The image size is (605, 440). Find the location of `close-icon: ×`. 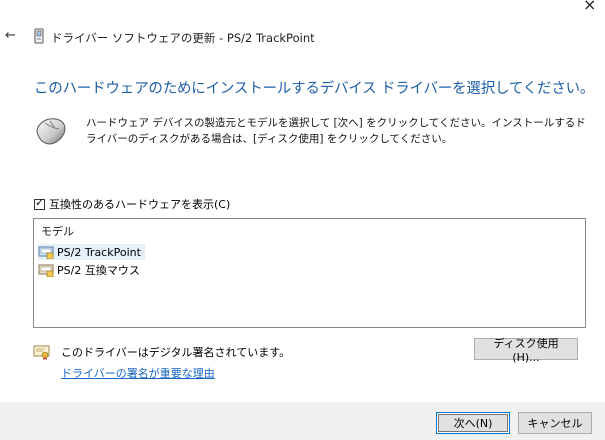

close-icon: × is located at coordinates (589, 6).